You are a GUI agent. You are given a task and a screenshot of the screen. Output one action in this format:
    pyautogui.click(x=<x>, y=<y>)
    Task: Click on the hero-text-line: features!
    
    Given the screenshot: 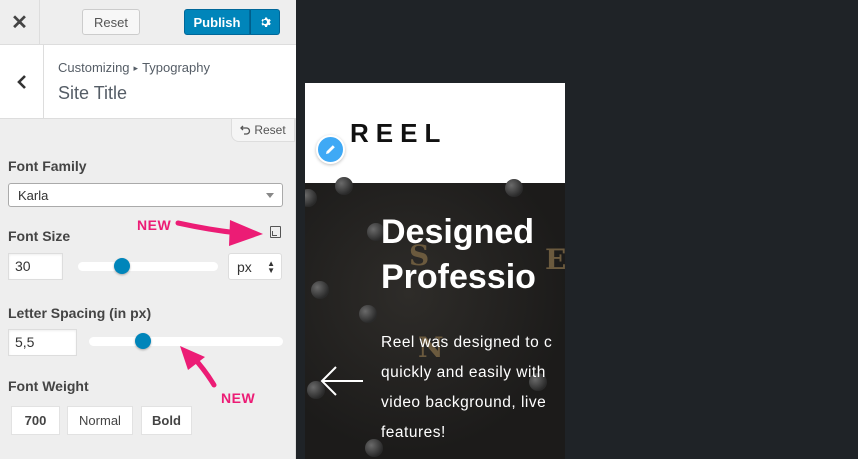 What is the action you would take?
    pyautogui.click(x=413, y=432)
    